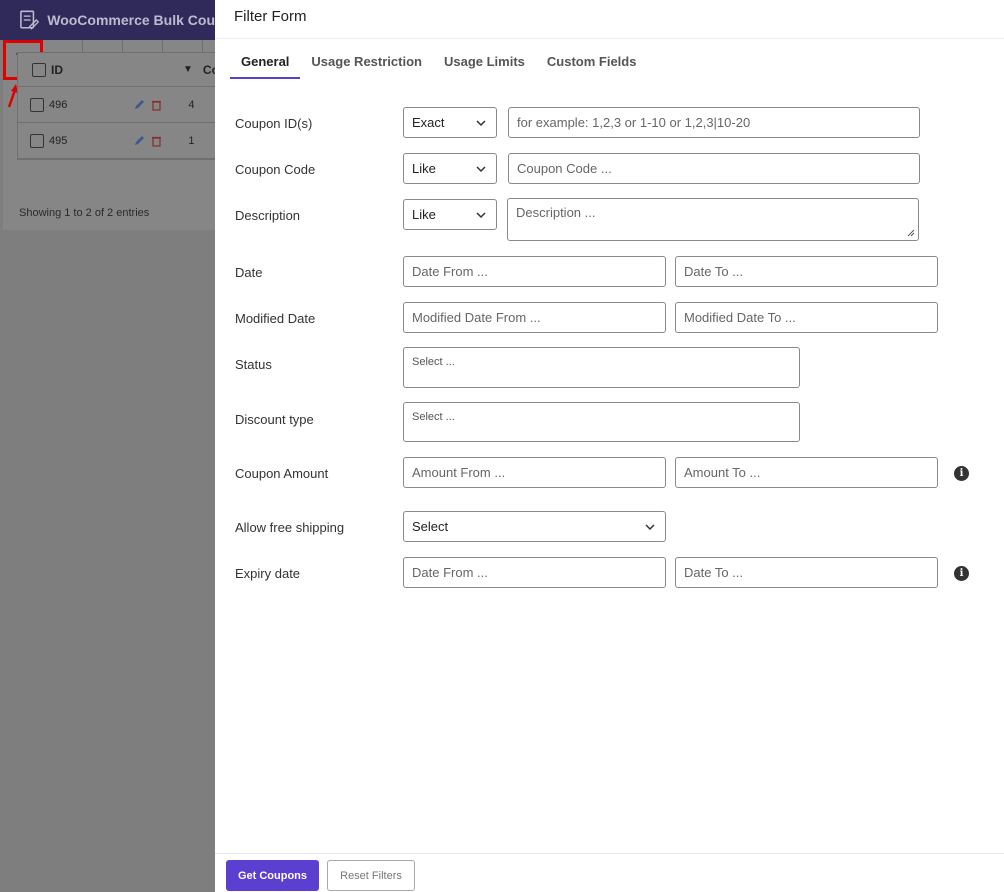  Describe the element at coordinates (484, 63) in the screenshot. I see `tab-usage-limits: Usage Limits` at that location.